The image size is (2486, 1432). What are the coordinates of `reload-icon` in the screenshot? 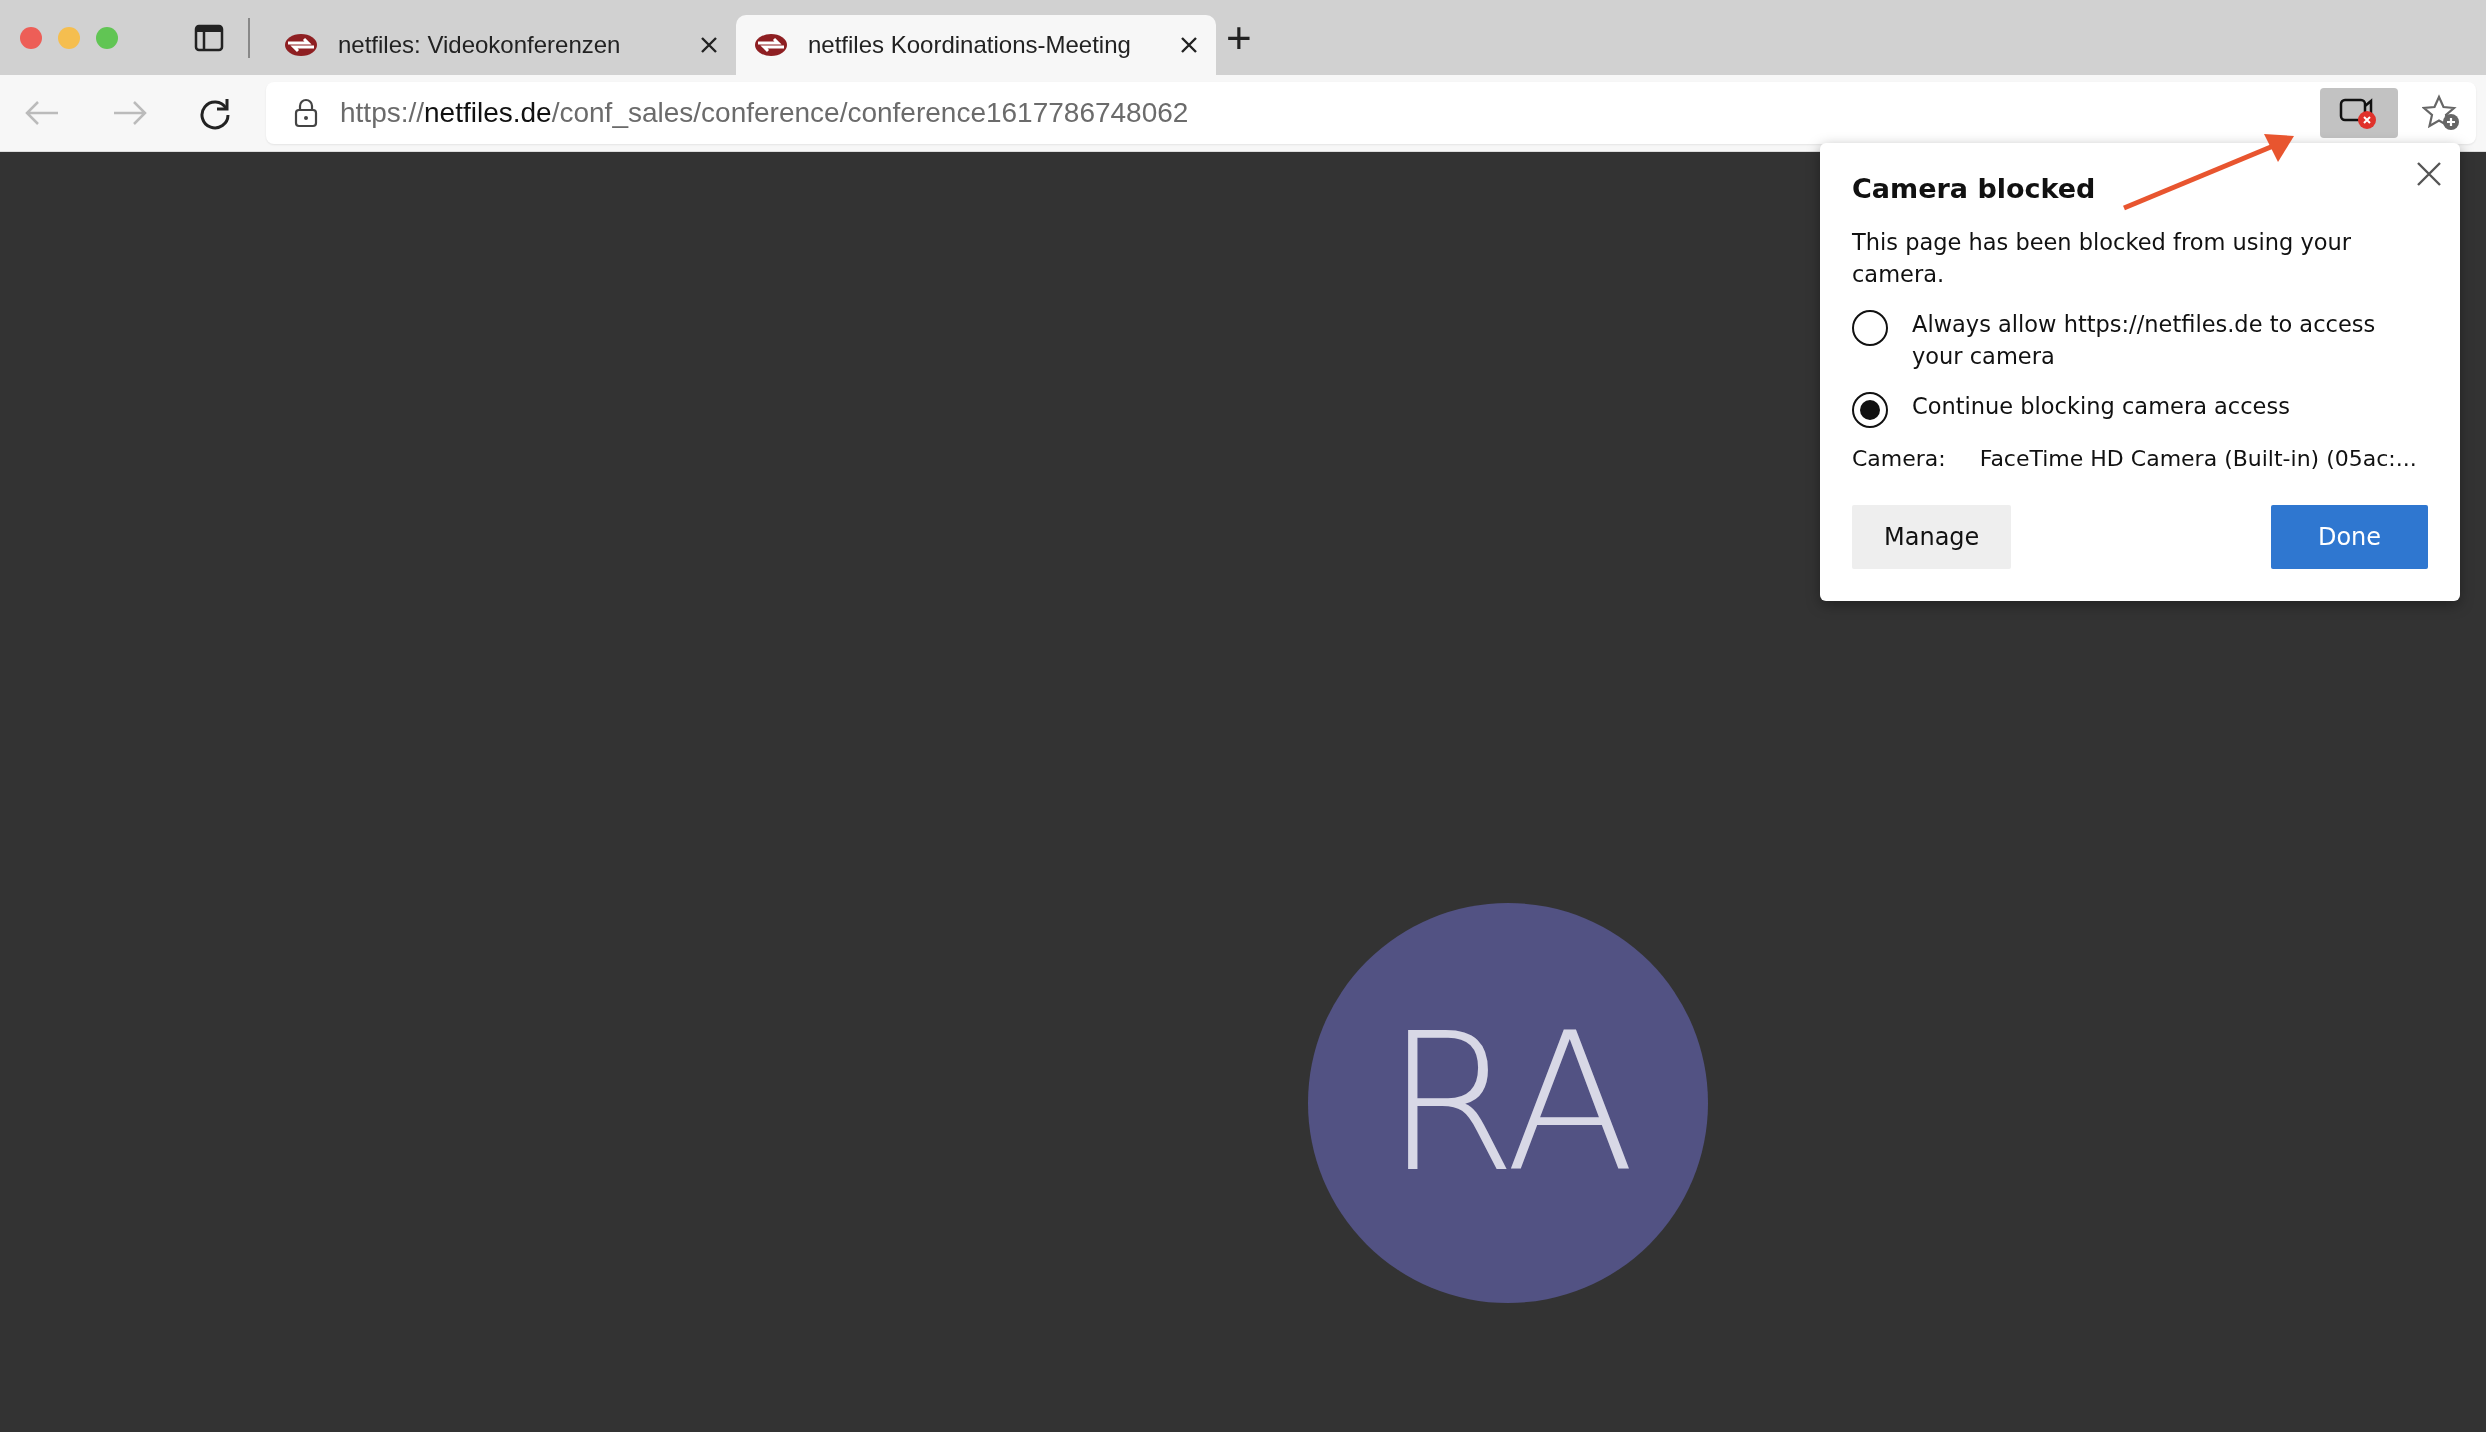 It's located at (215, 113).